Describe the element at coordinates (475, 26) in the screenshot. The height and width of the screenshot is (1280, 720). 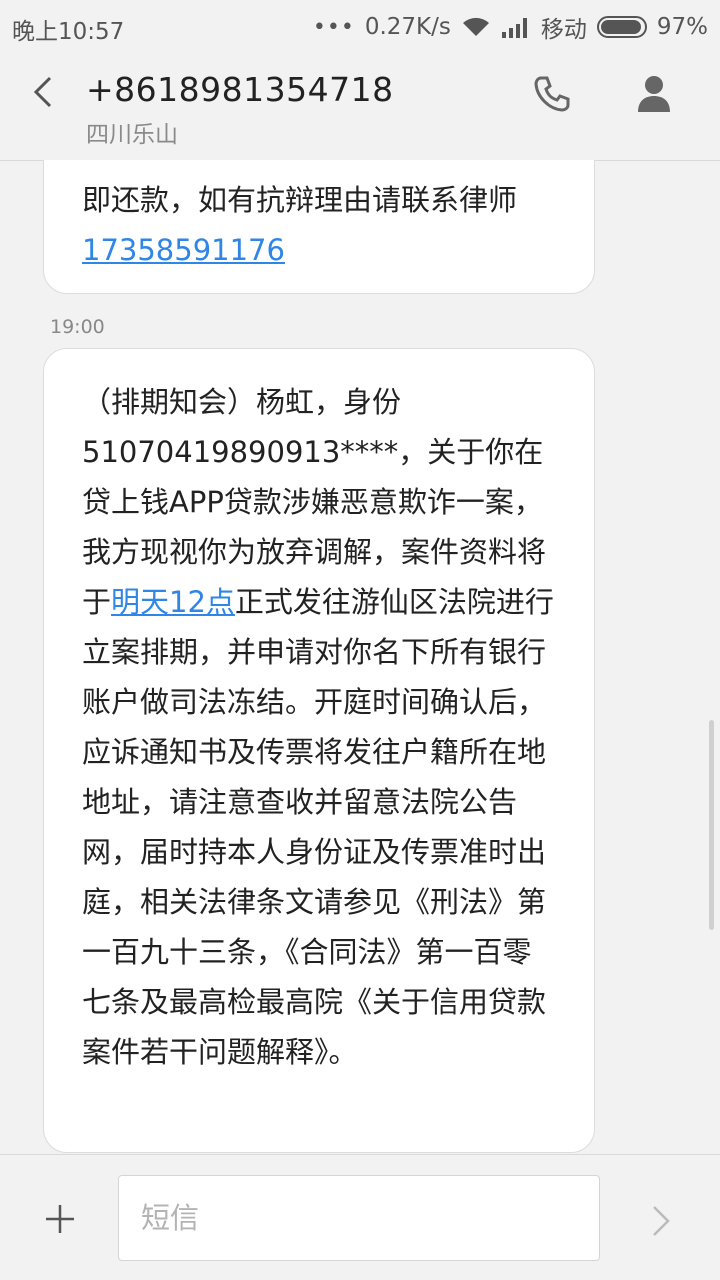
I see `wifi-icon` at that location.